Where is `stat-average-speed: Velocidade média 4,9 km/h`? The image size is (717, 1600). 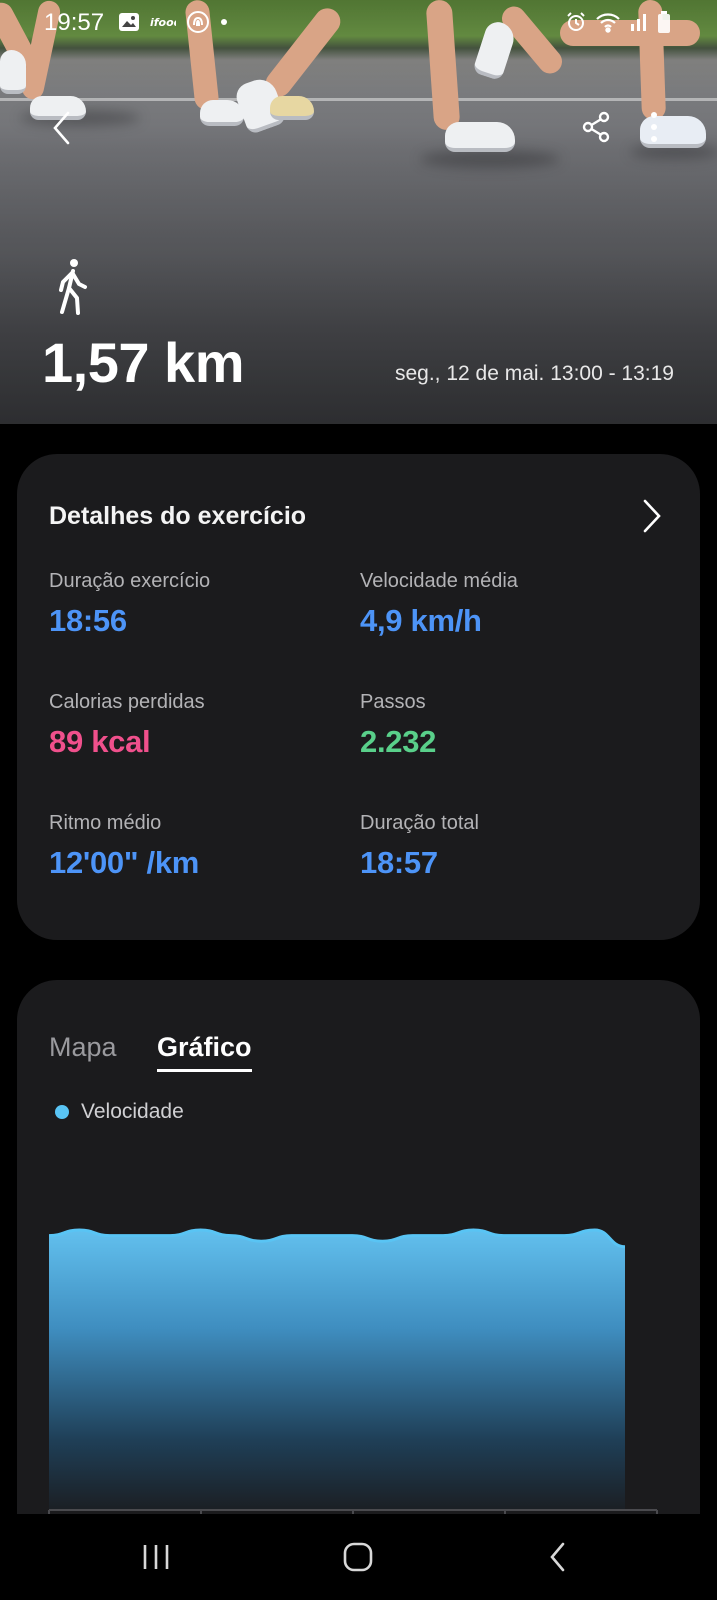 stat-average-speed: Velocidade média 4,9 km/h is located at coordinates (510, 604).